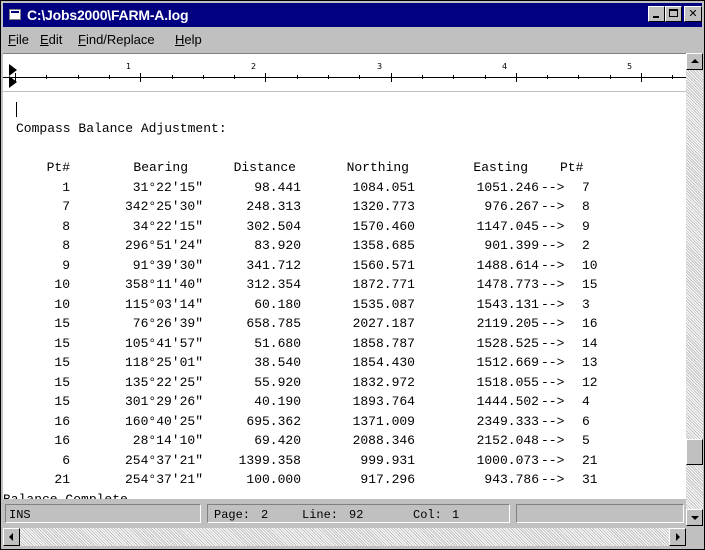 The image size is (705, 550). Describe the element at coordinates (677, 537) in the screenshot. I see `scroll-right-button` at that location.